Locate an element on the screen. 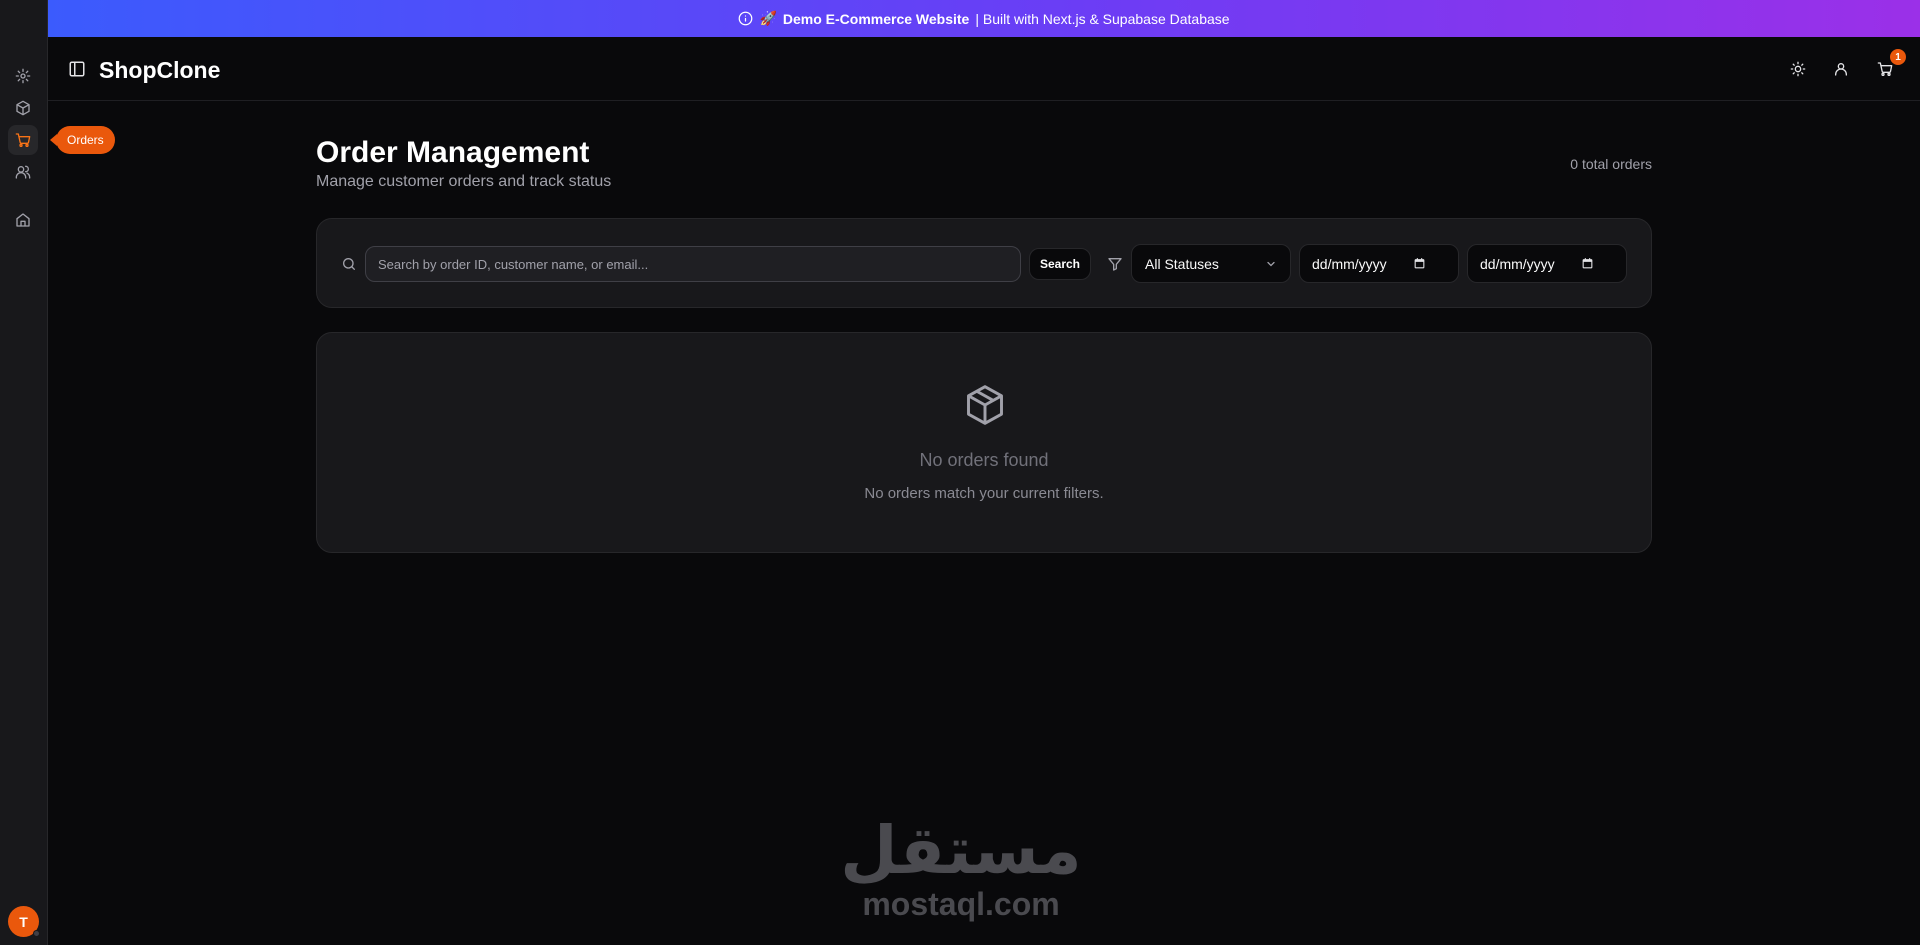  users-nav-button is located at coordinates (23, 172).